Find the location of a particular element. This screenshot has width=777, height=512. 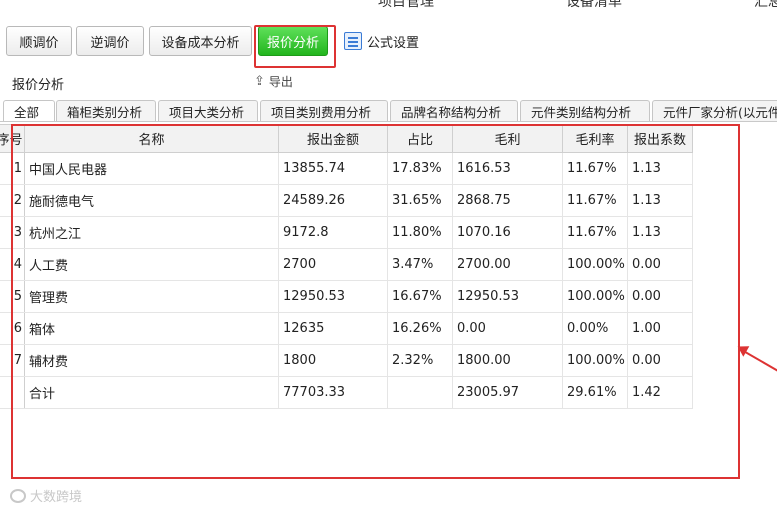

watermark: 大数跨境 is located at coordinates (46, 495).